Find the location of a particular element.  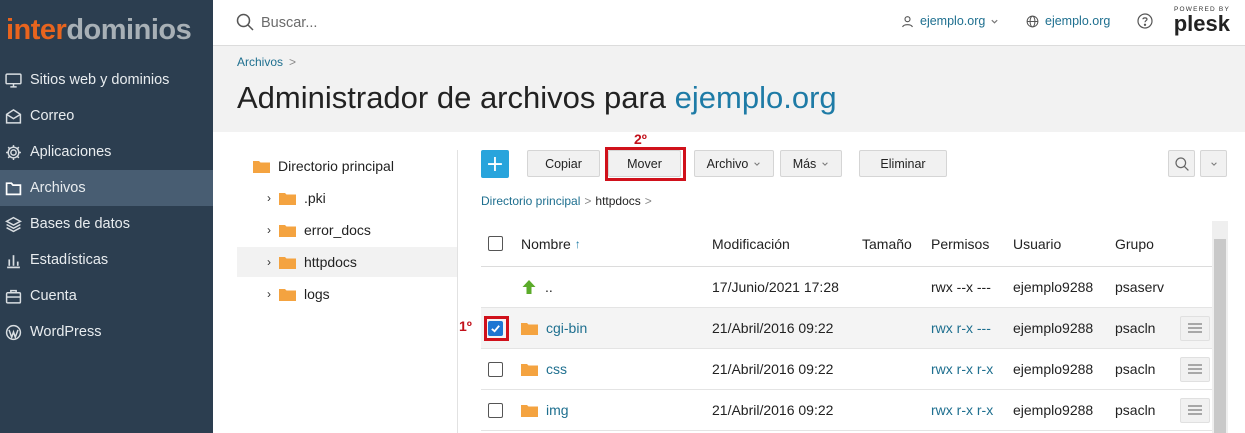

group-cell: psacln is located at coordinates (1135, 410).